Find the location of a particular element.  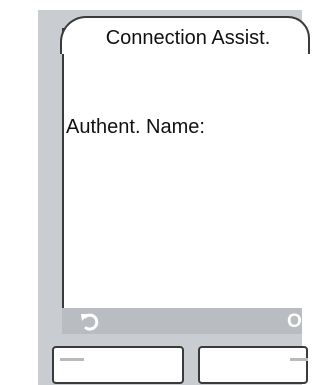

right-hardware-key is located at coordinates (253, 365).